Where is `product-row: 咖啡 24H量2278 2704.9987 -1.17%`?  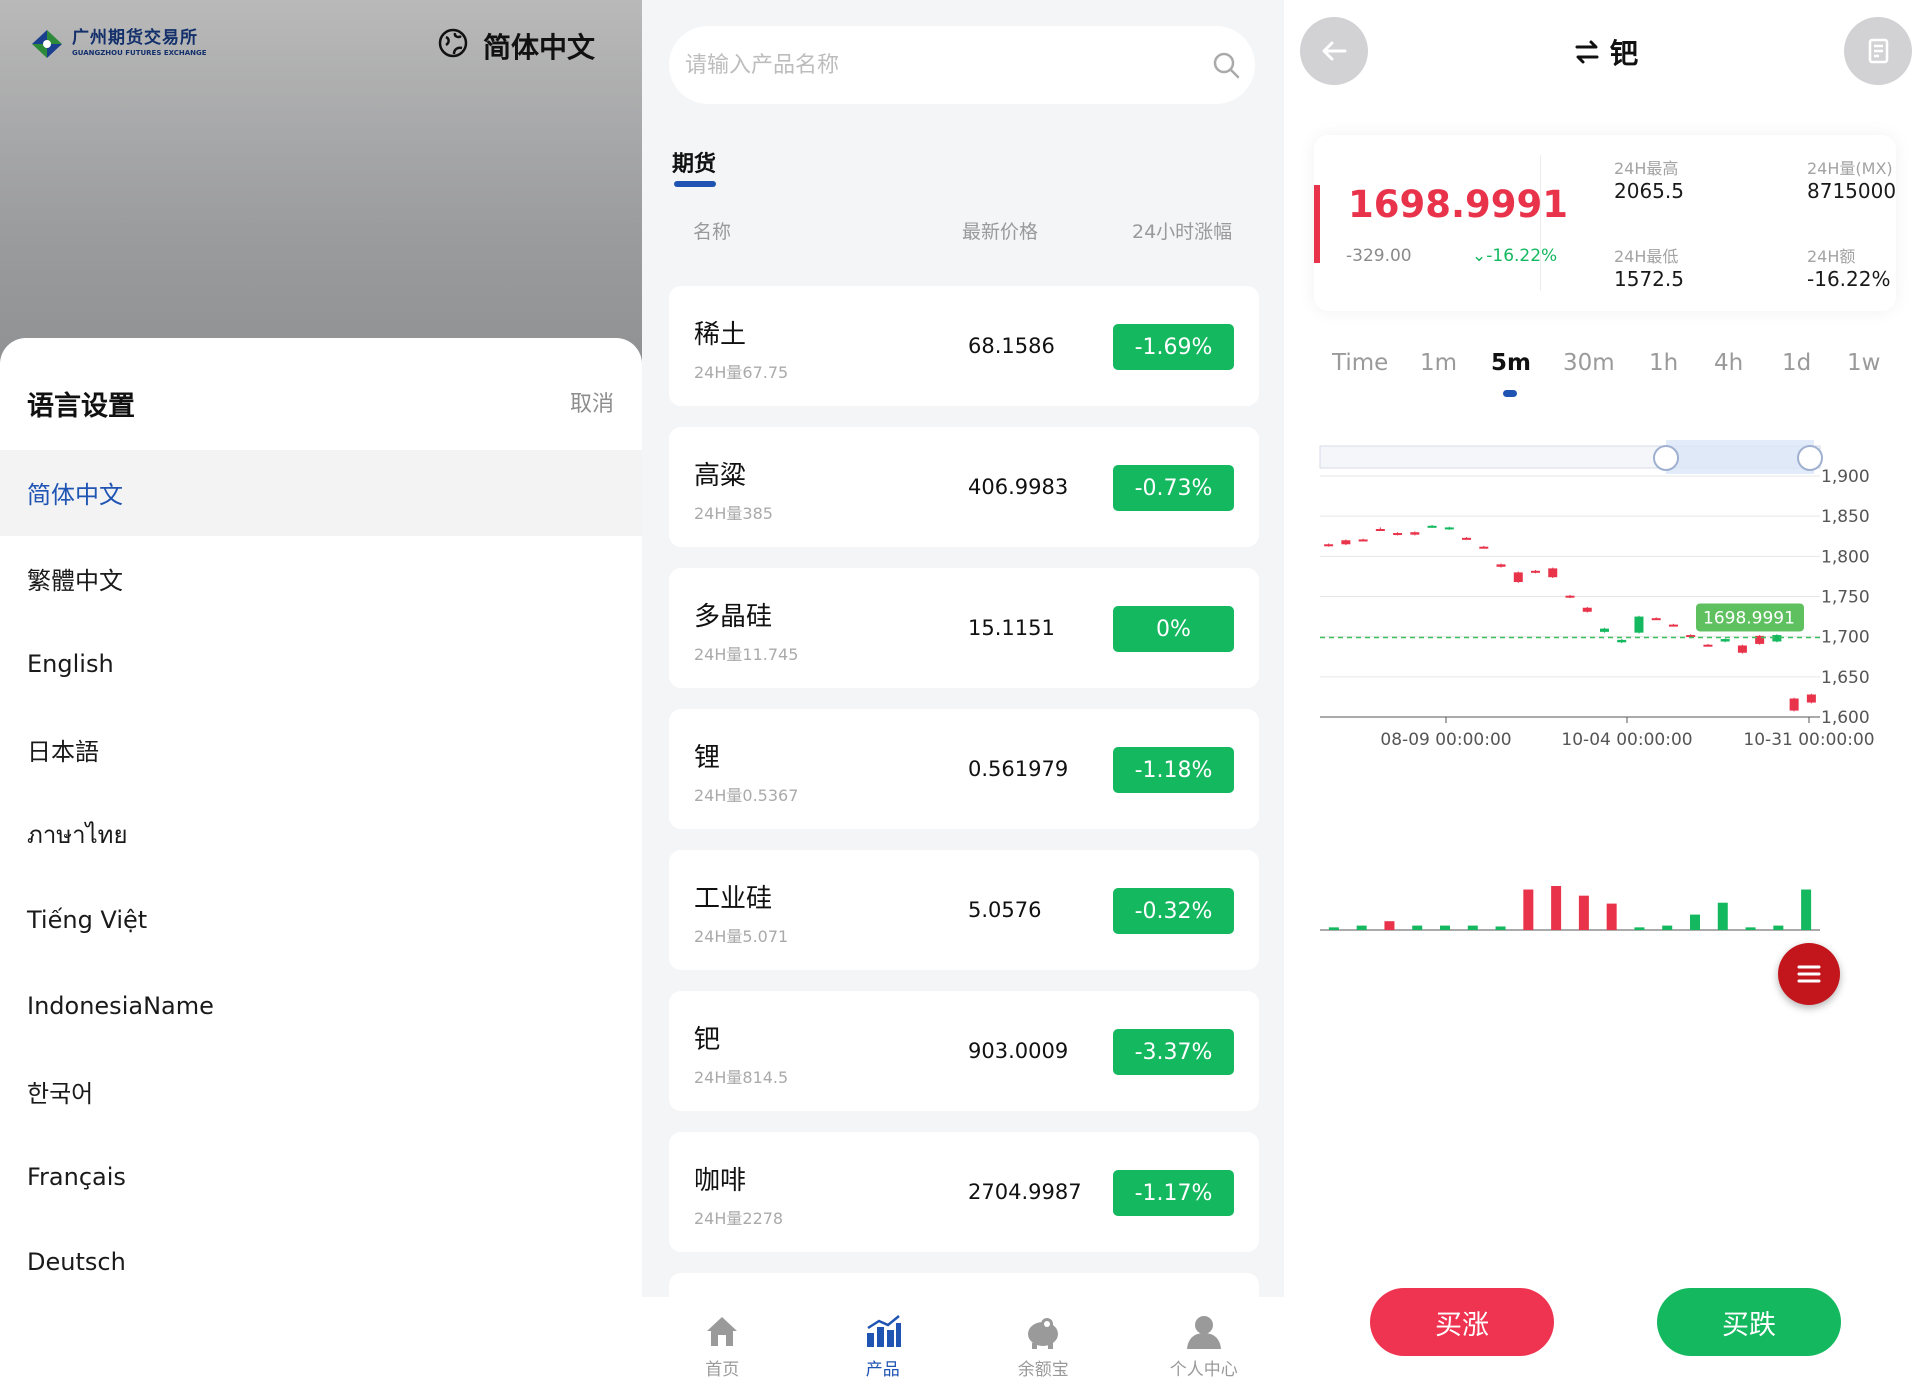
product-row: 咖啡 24H量2278 2704.9987 -1.17% is located at coordinates (964, 1192).